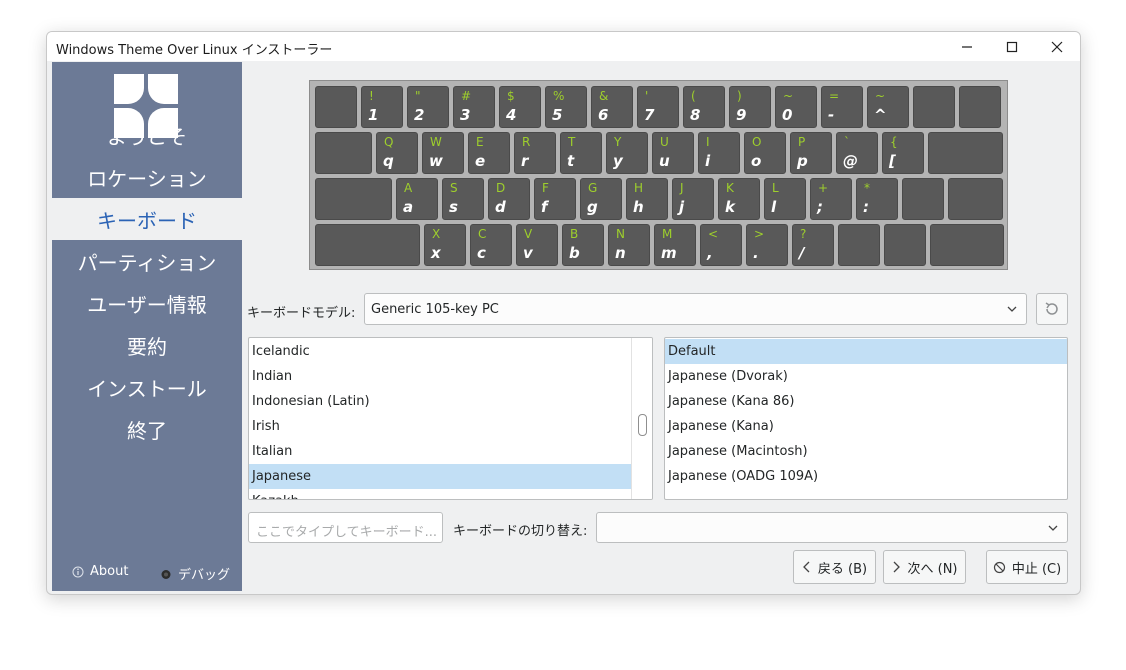  What do you see at coordinates (204, 575) in the screenshot?
I see `debug-label: デバッグ` at bounding box center [204, 575].